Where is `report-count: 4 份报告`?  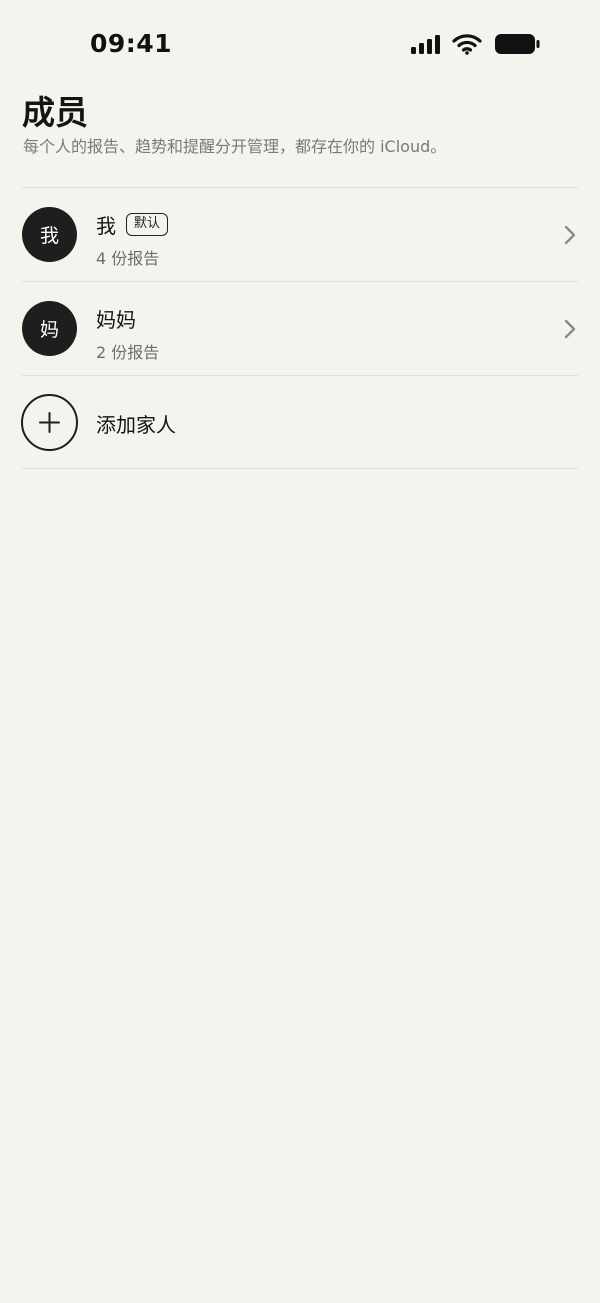
report-count: 4 份报告 is located at coordinates (128, 258).